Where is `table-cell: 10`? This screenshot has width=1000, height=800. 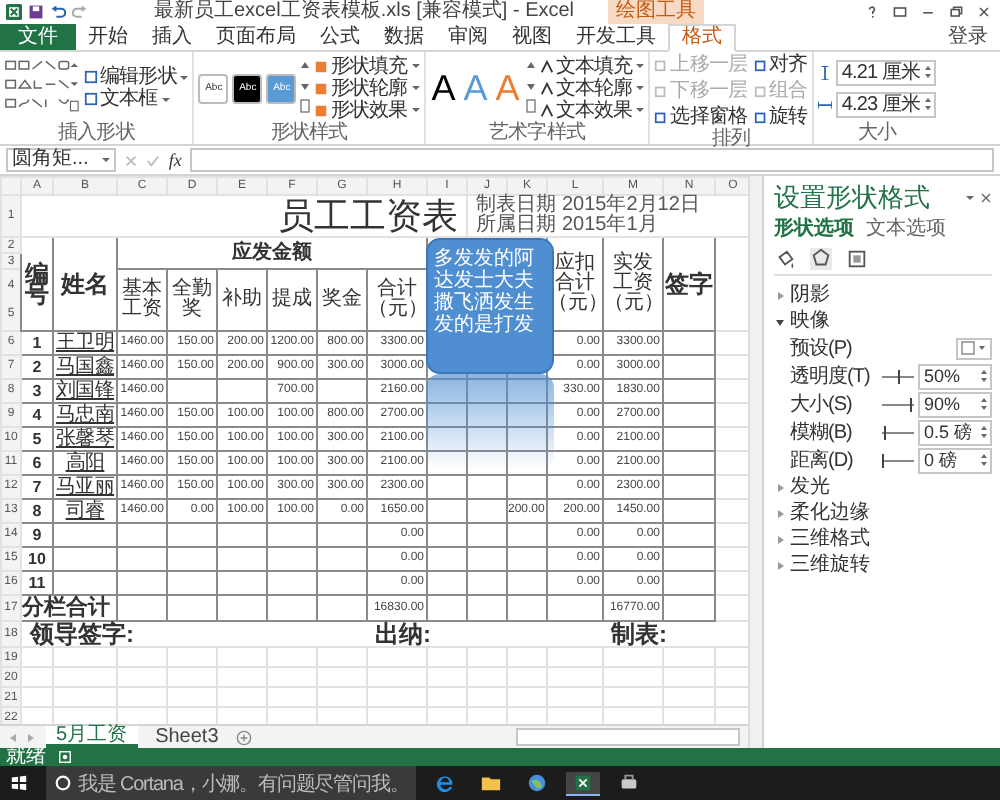
table-cell: 10 is located at coordinates (37, 559).